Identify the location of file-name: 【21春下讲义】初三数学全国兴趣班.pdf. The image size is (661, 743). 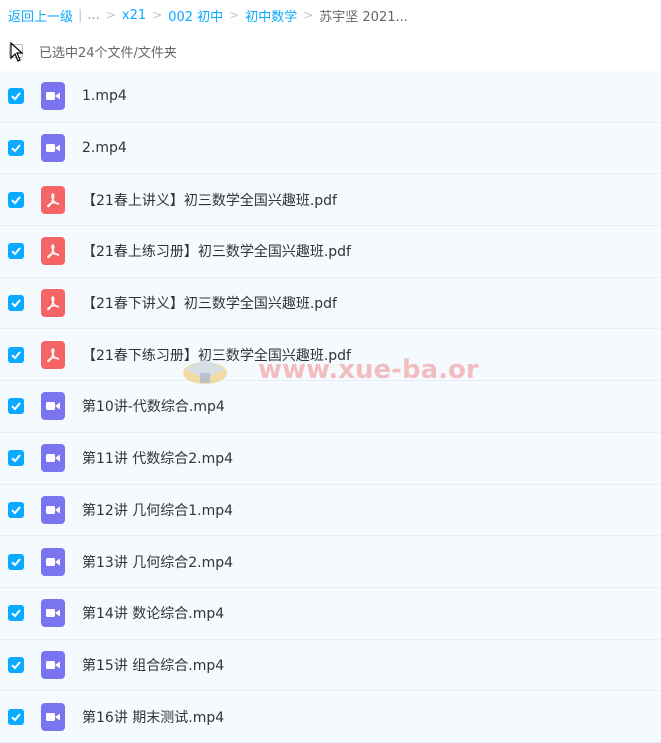
(209, 303).